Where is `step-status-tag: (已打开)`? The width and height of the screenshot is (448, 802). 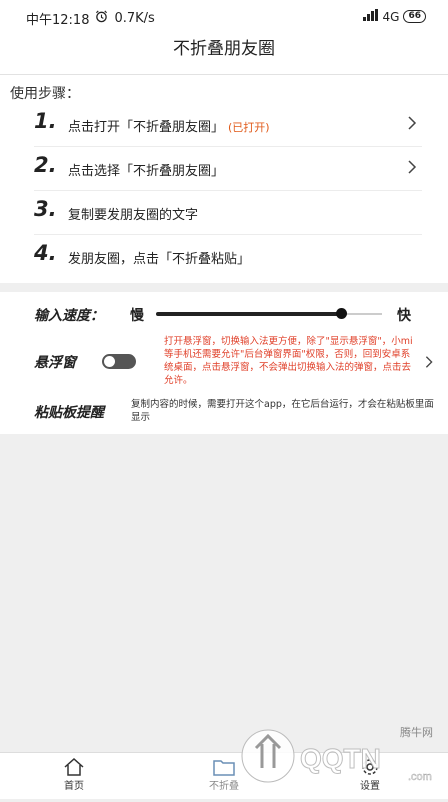 step-status-tag: (已打开) is located at coordinates (249, 127).